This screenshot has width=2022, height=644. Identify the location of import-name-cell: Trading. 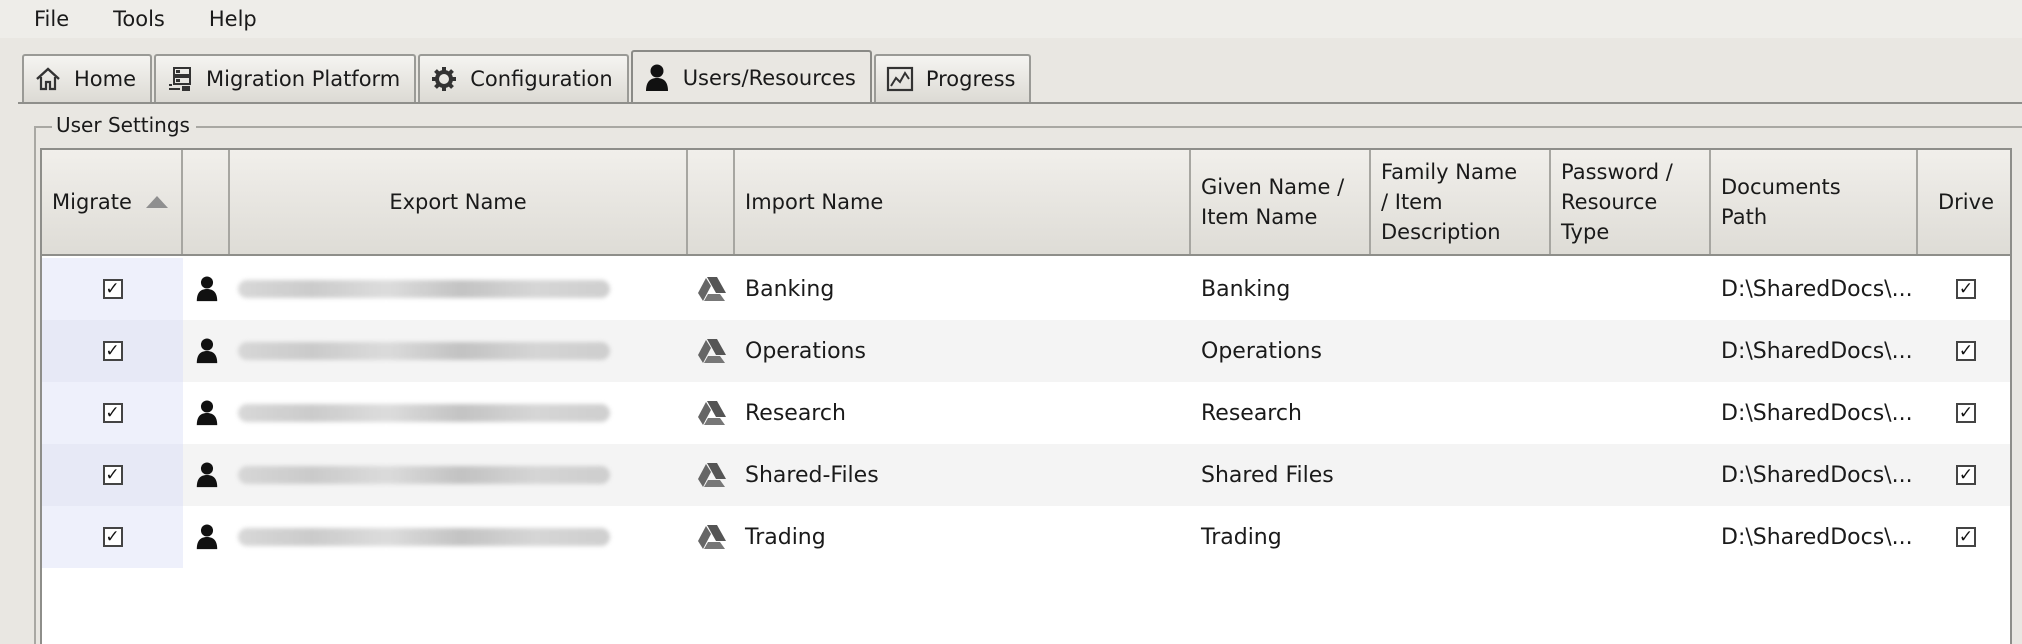
(965, 537).